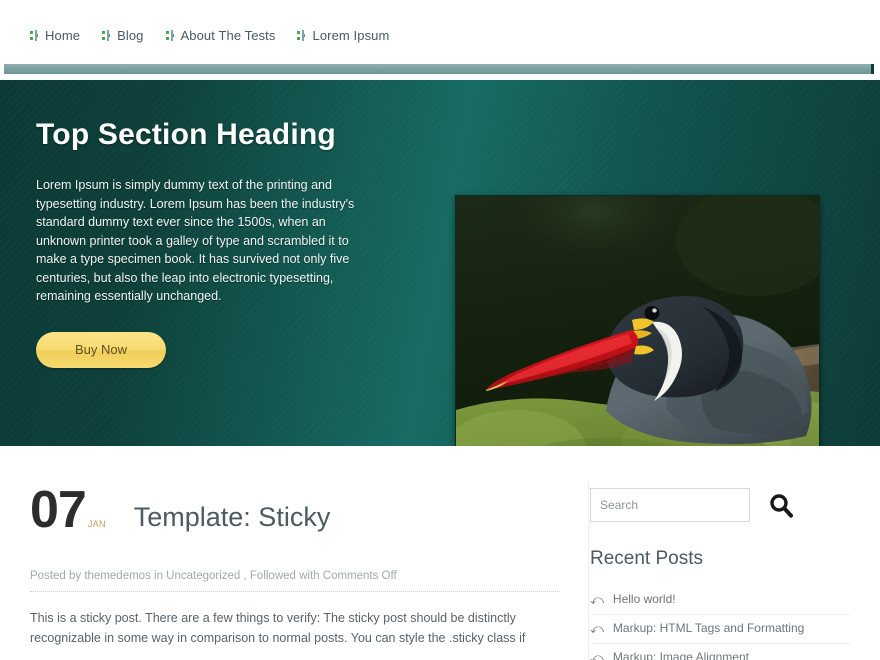 The height and width of the screenshot is (660, 880). What do you see at coordinates (670, 505) in the screenshot?
I see `search-input` at bounding box center [670, 505].